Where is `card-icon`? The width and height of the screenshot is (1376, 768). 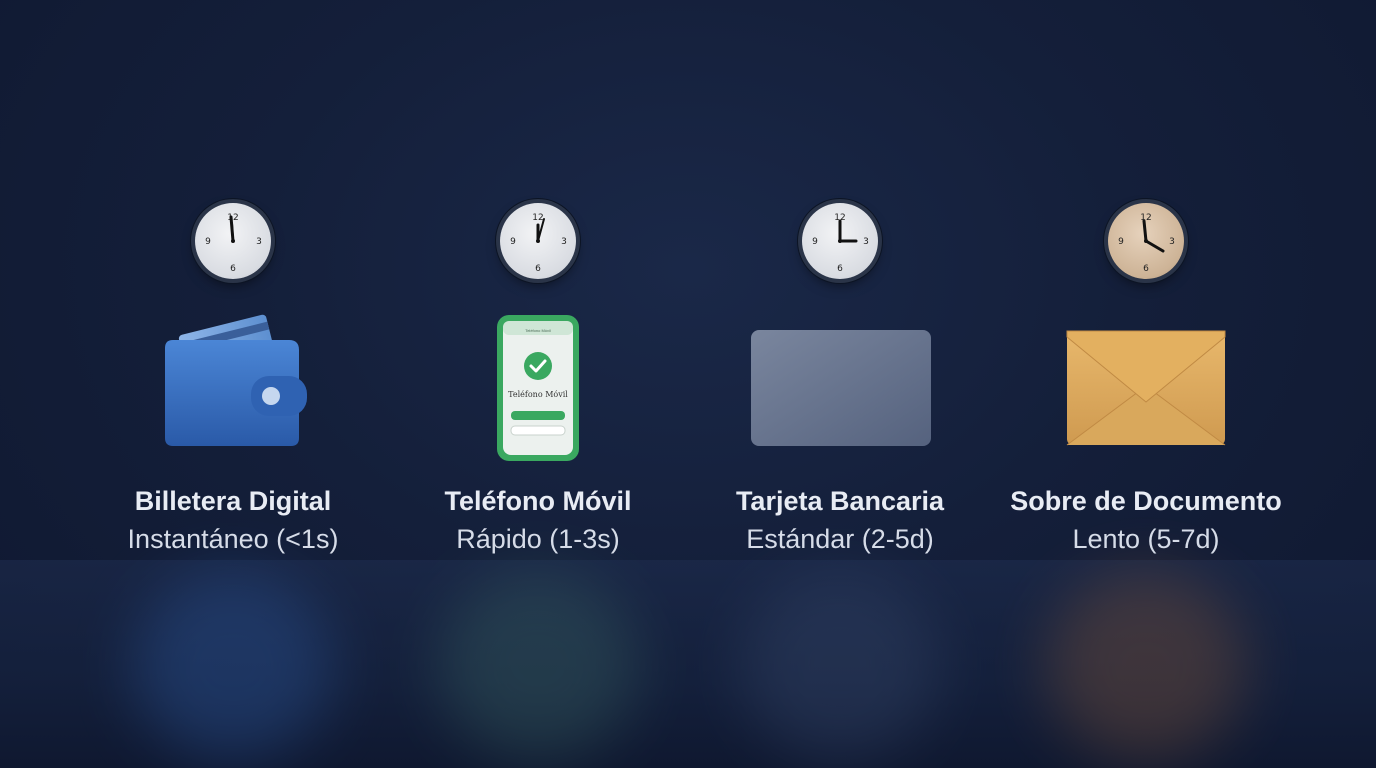 card-icon is located at coordinates (840, 390).